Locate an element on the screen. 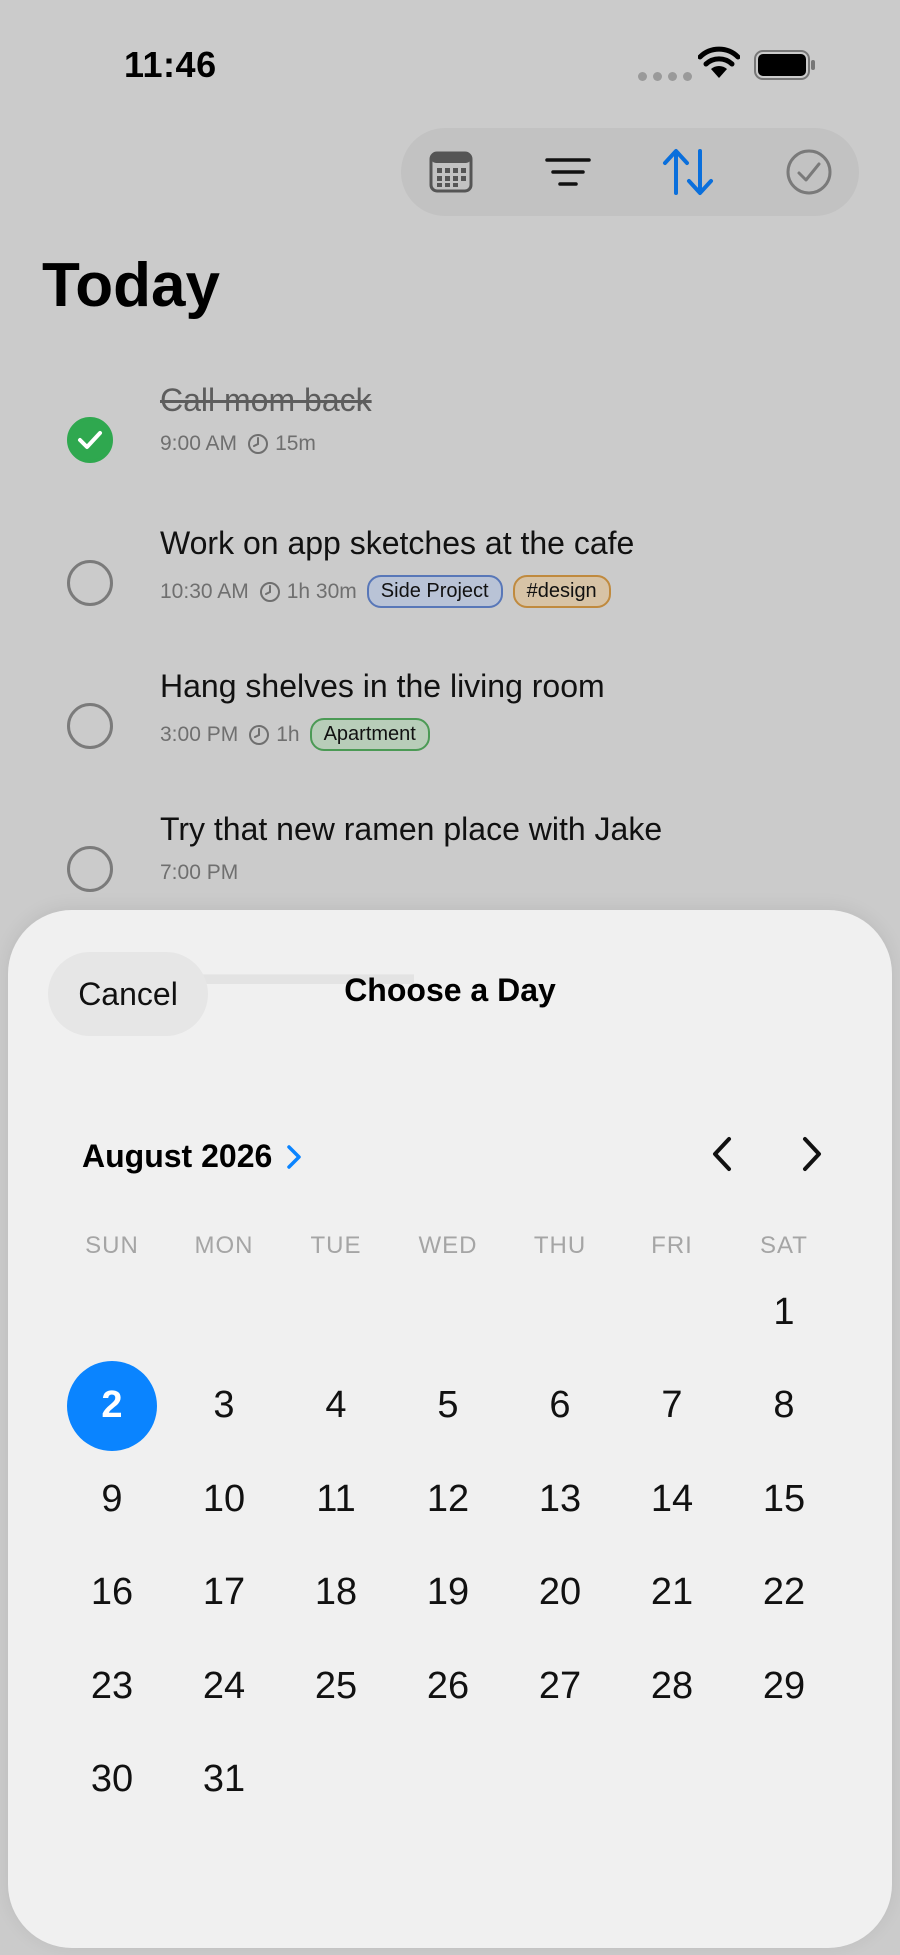 Image resolution: width=900 pixels, height=1955 pixels. calendar-day: 20 is located at coordinates (560, 1593).